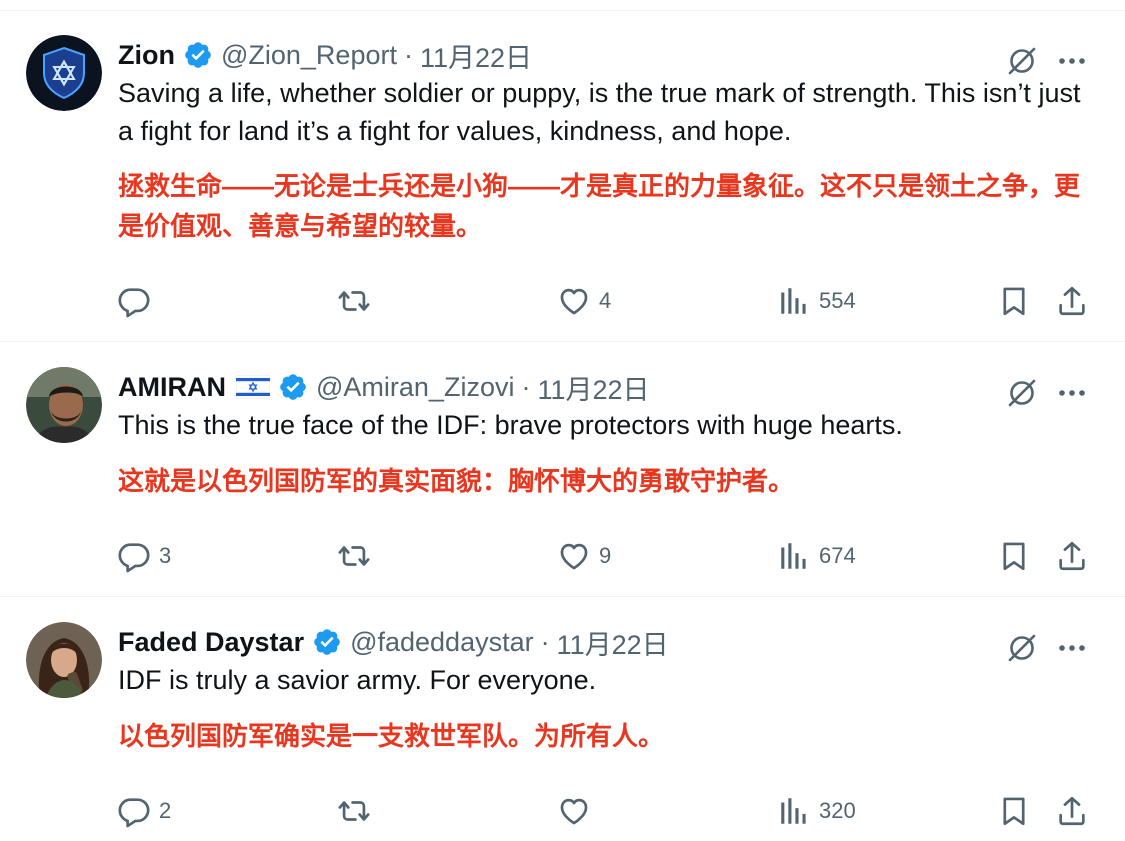 This screenshot has height=841, width=1125. I want to click on like-button: 9, so click(584, 556).